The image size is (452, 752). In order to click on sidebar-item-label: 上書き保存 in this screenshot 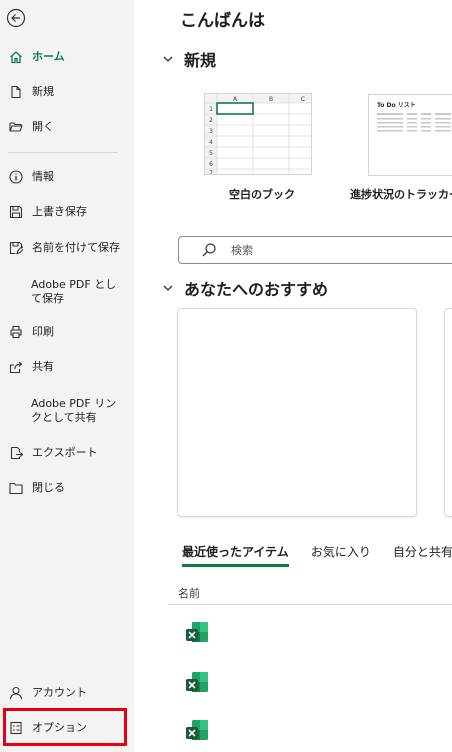, I will do `click(59, 211)`.